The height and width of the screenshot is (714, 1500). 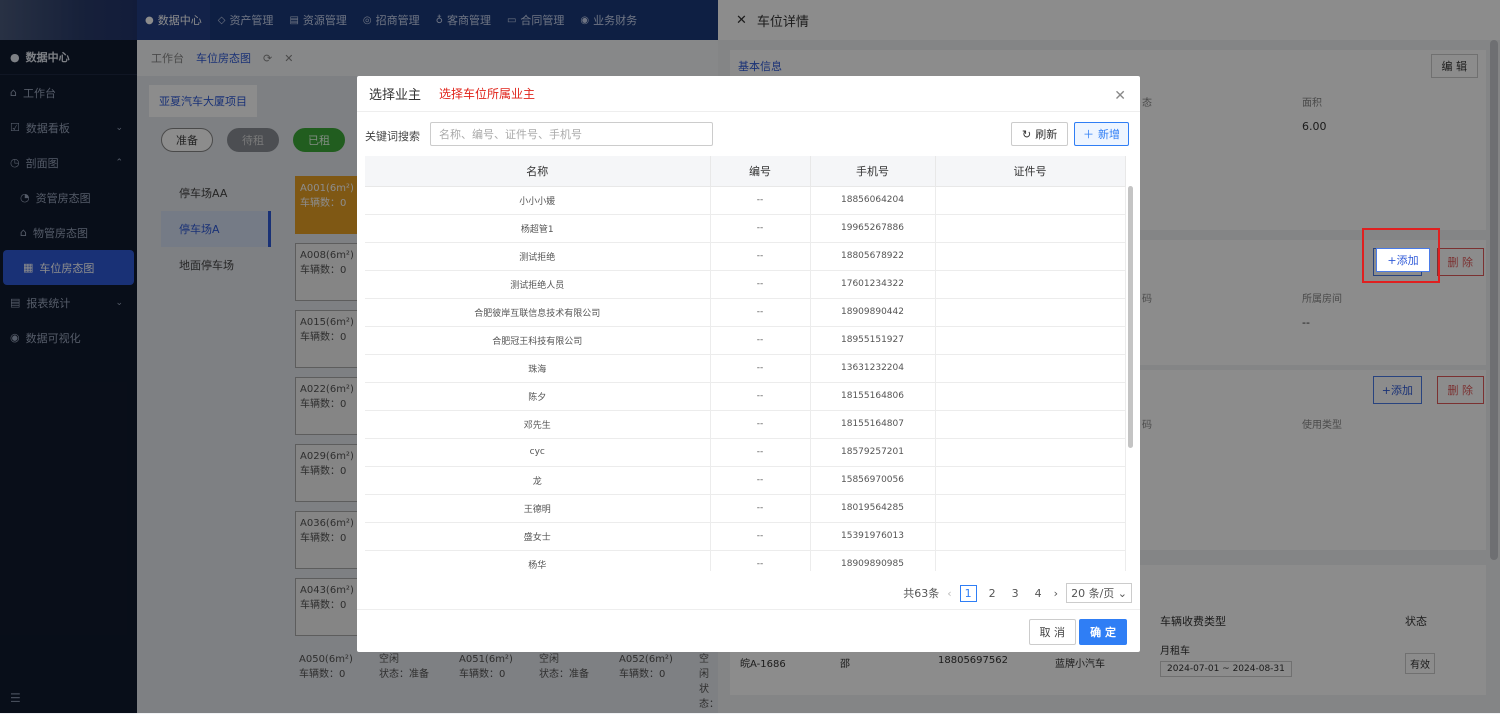 What do you see at coordinates (748, 630) in the screenshot?
I see `dialog-footer: 取 消 确 定` at bounding box center [748, 630].